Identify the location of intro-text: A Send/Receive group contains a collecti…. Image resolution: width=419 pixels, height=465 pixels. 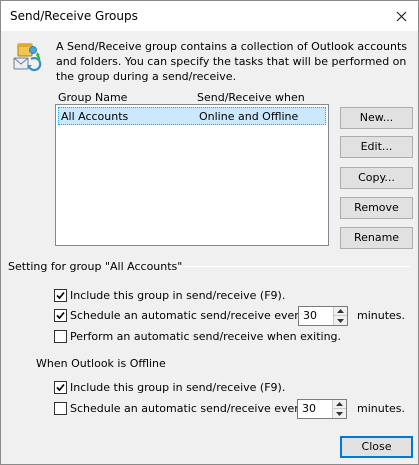
(231, 61).